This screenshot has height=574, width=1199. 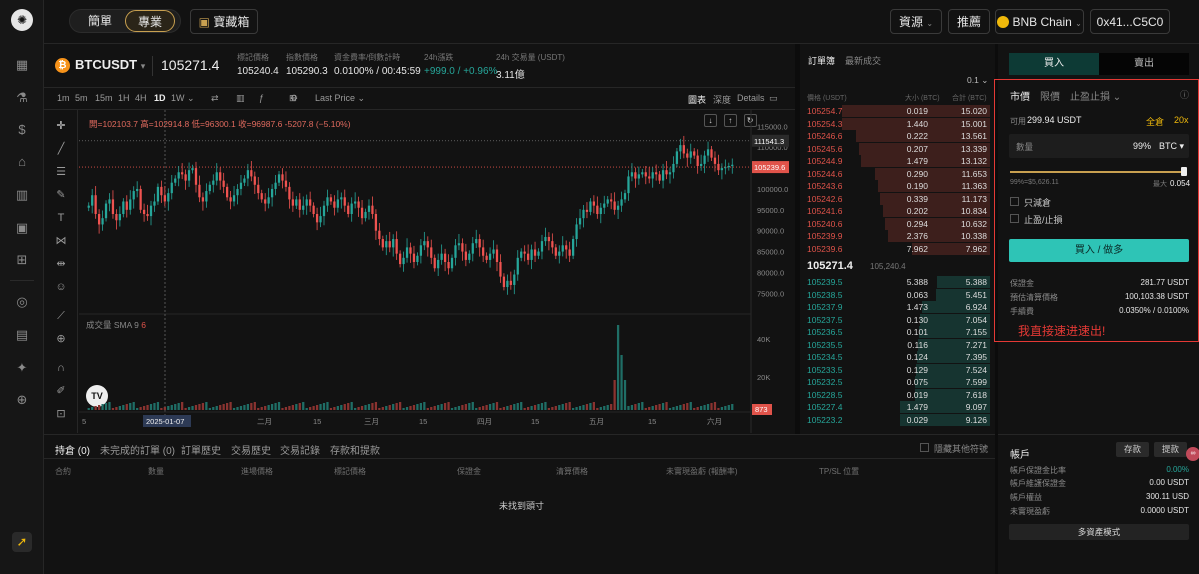 I want to click on ask-row: 105244.6 0.290 11.653, so click(x=895, y=174).